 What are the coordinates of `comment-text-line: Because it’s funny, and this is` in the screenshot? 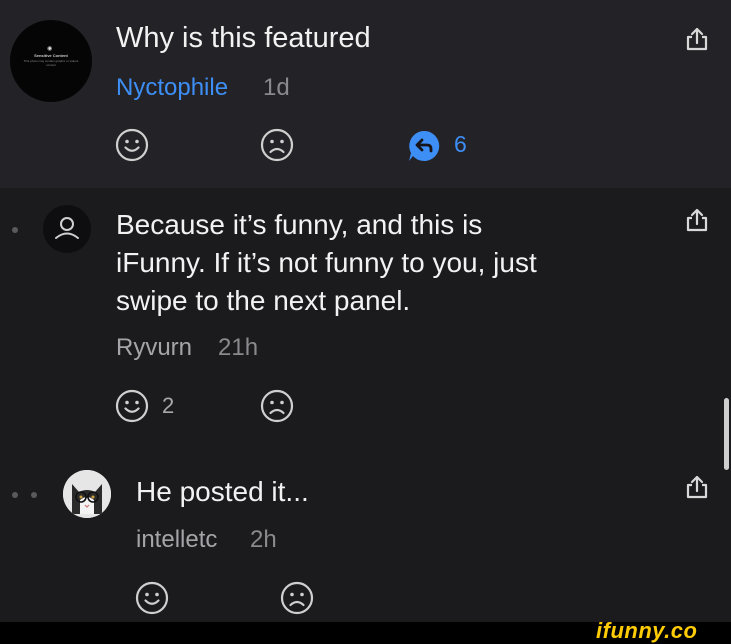 It's located at (299, 224).